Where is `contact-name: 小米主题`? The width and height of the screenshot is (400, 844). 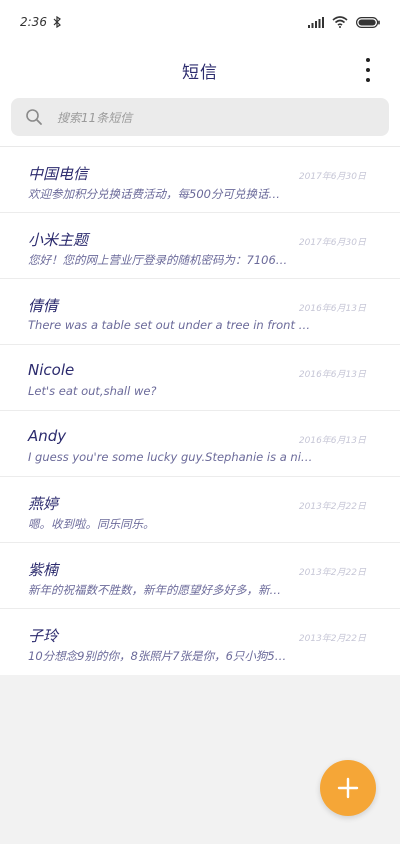
contact-name: 小米主题 is located at coordinates (58, 240).